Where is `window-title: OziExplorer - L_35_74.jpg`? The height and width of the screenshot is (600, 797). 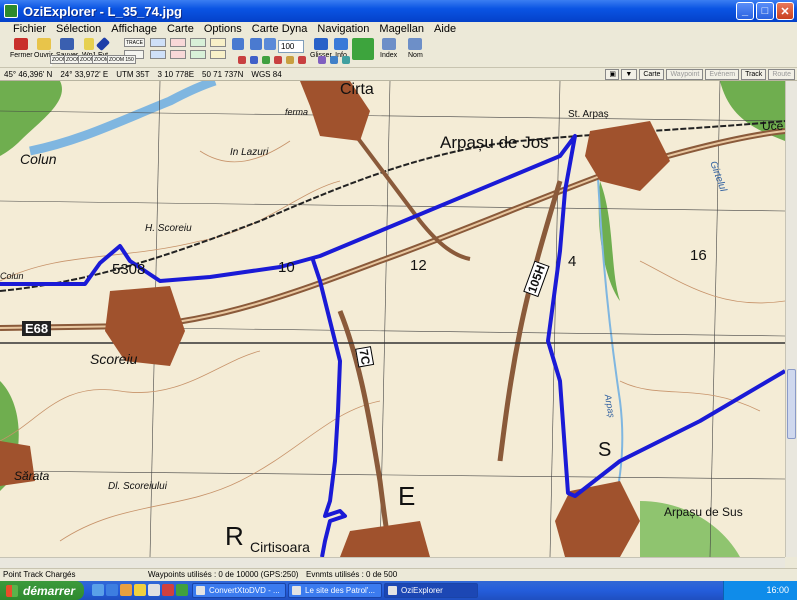 window-title: OziExplorer - L_35_74.jpg is located at coordinates (102, 11).